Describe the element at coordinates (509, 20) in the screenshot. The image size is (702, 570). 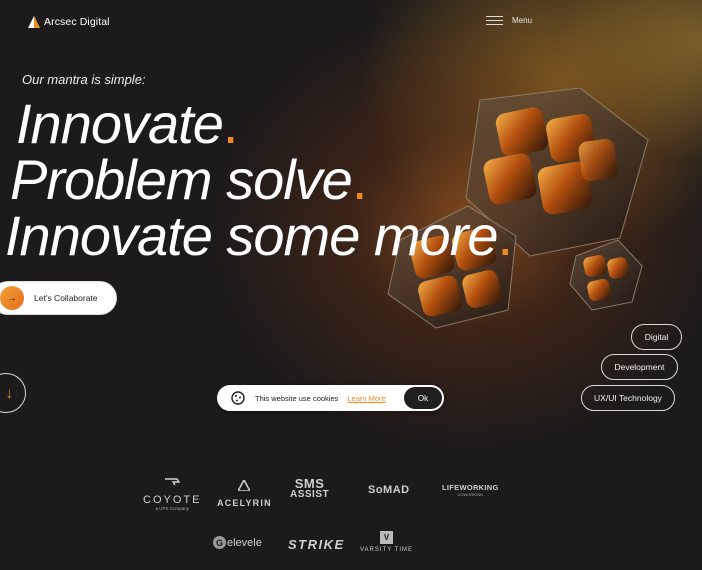
I see `menu-button: Menu` at that location.